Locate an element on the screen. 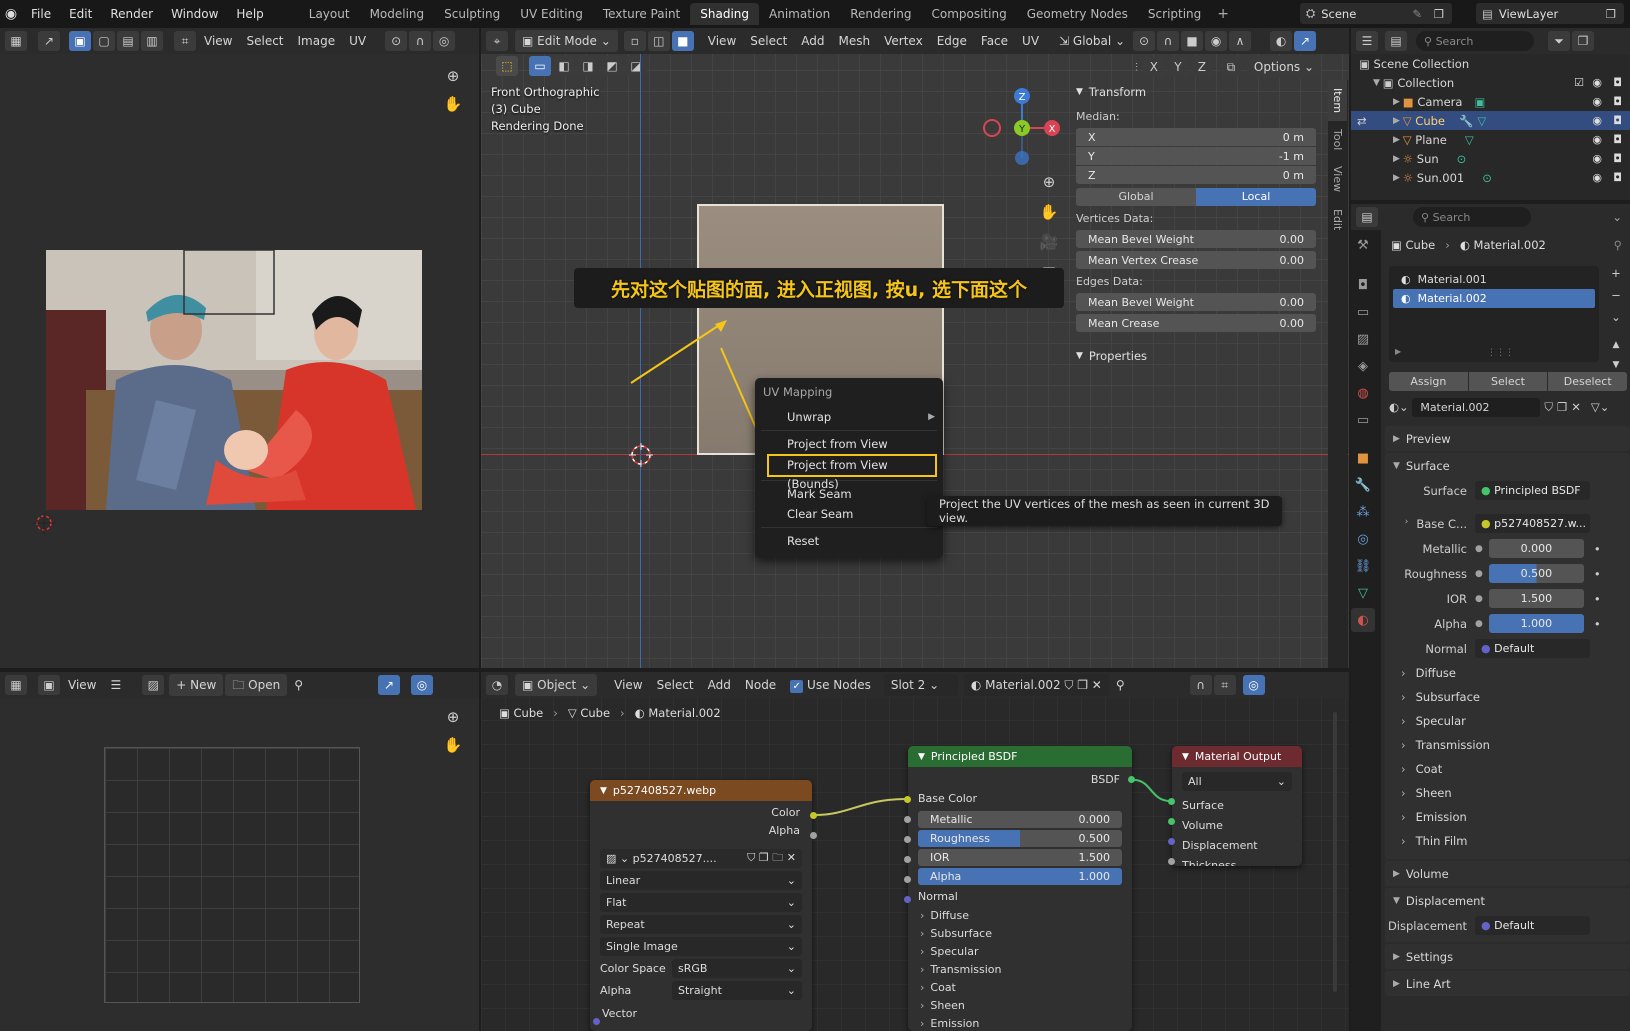 The height and width of the screenshot is (1031, 1630). pan-hand-icon: ✋ is located at coordinates (453, 745).